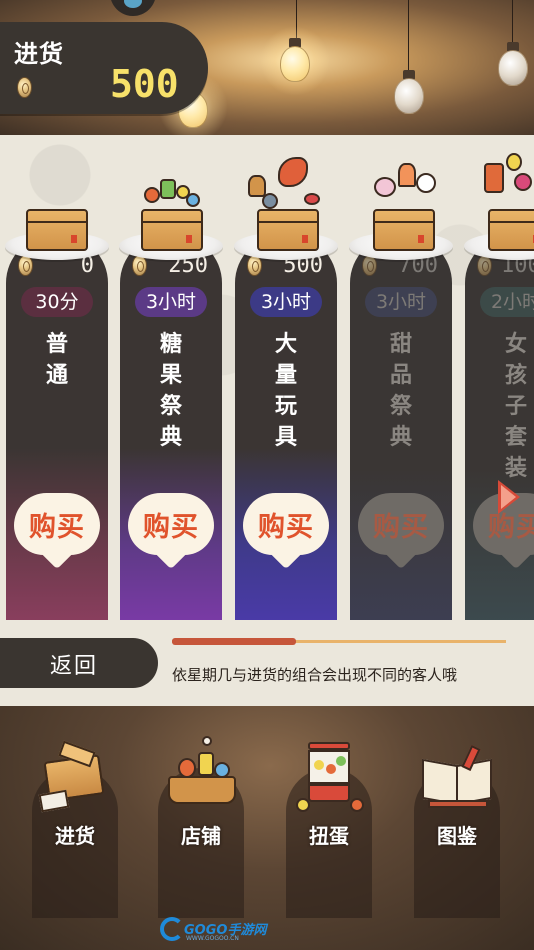 The image size is (534, 950). What do you see at coordinates (201, 774) in the screenshot?
I see `shop-basket-icon` at bounding box center [201, 774].